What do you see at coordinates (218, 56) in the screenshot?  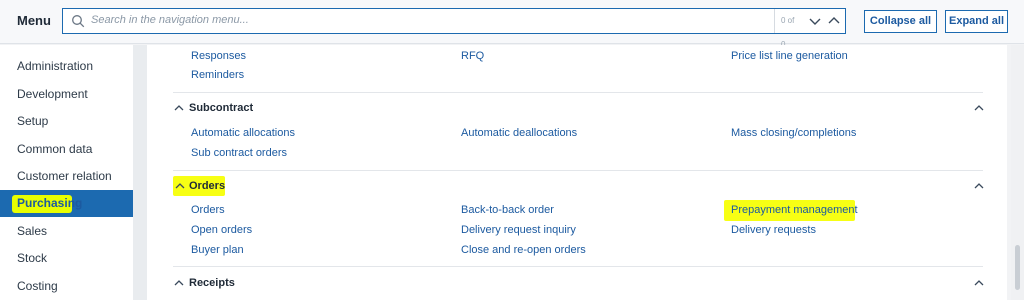 I see `link-responses: Responses` at bounding box center [218, 56].